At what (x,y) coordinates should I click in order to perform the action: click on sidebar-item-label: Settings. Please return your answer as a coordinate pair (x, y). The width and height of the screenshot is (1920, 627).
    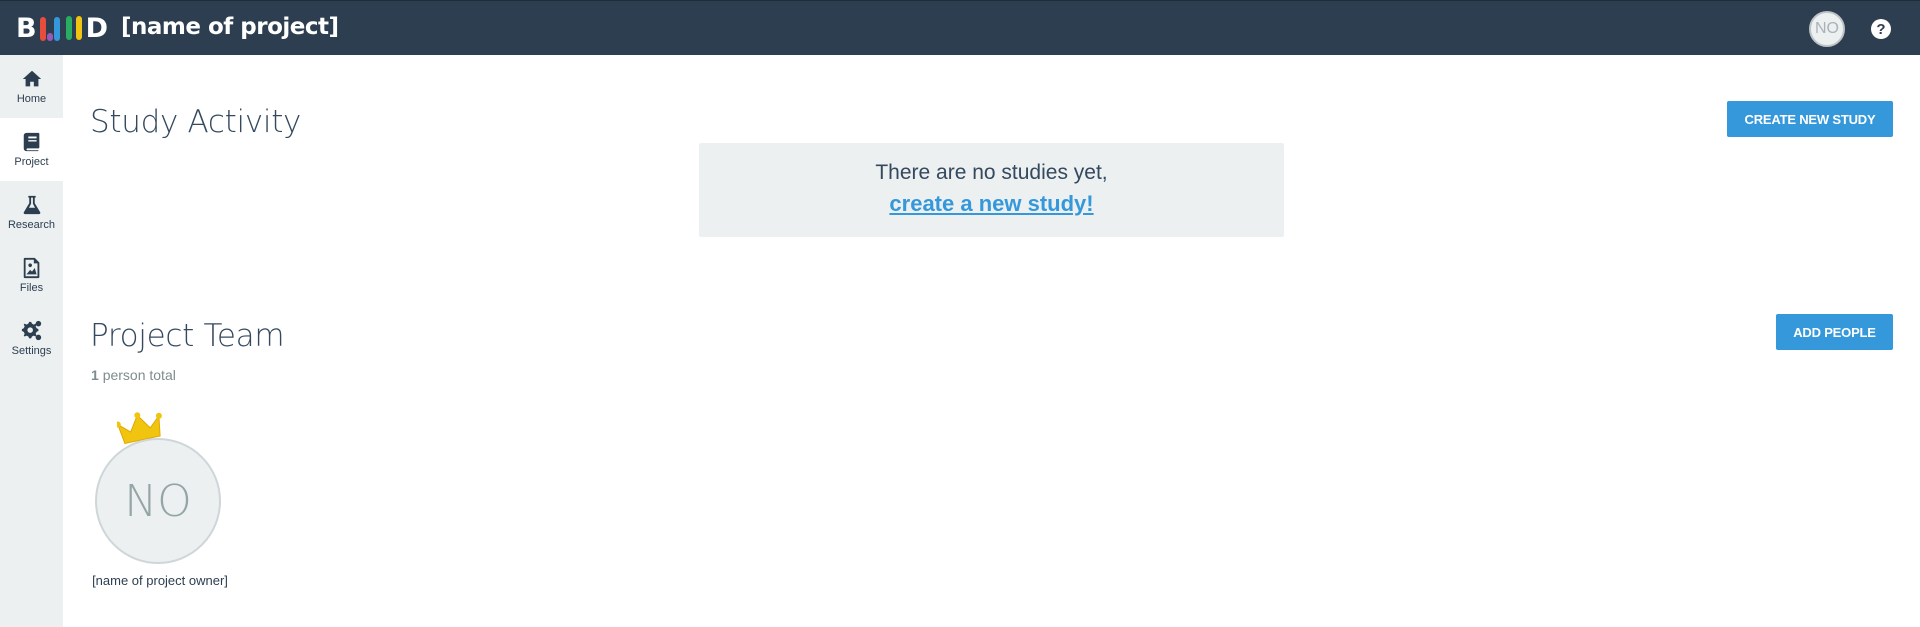
    Looking at the image, I should click on (31, 351).